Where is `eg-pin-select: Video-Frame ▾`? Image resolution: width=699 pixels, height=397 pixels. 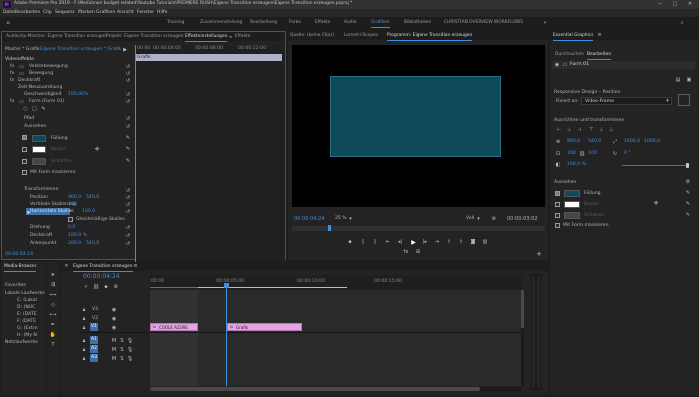 eg-pin-select: Video-Frame ▾ is located at coordinates (626, 101).